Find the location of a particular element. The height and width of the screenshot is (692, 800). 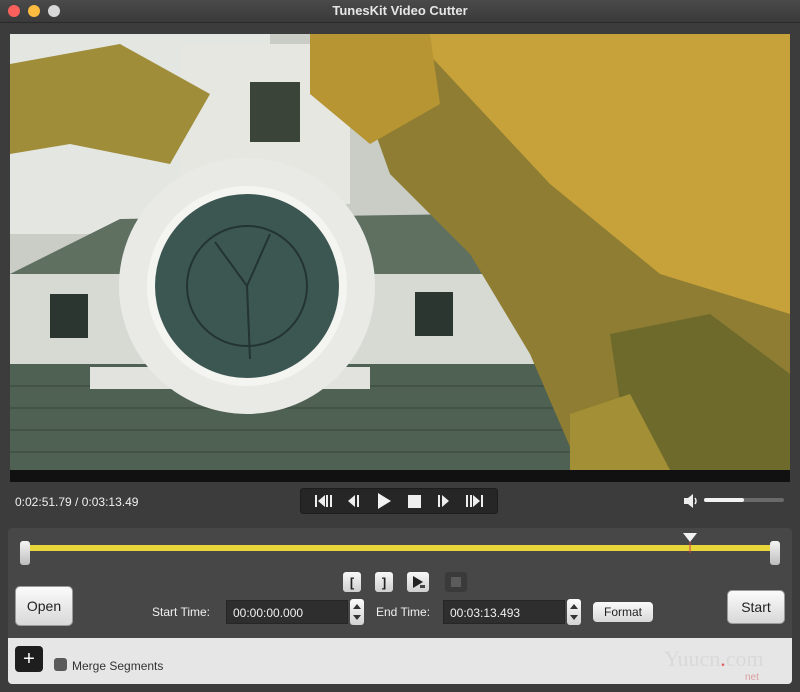

watermark-main: Yuucn is located at coordinates (692, 658).